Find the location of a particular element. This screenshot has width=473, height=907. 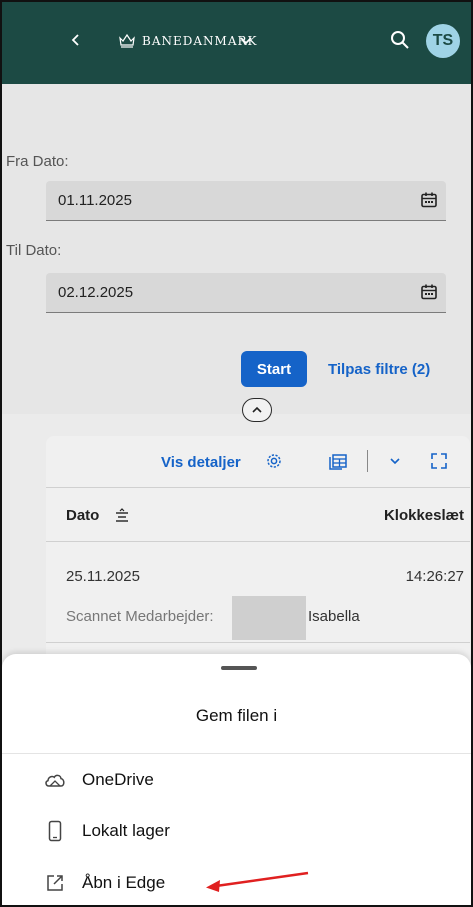

to-date-label: Til Dato: is located at coordinates (34, 250).